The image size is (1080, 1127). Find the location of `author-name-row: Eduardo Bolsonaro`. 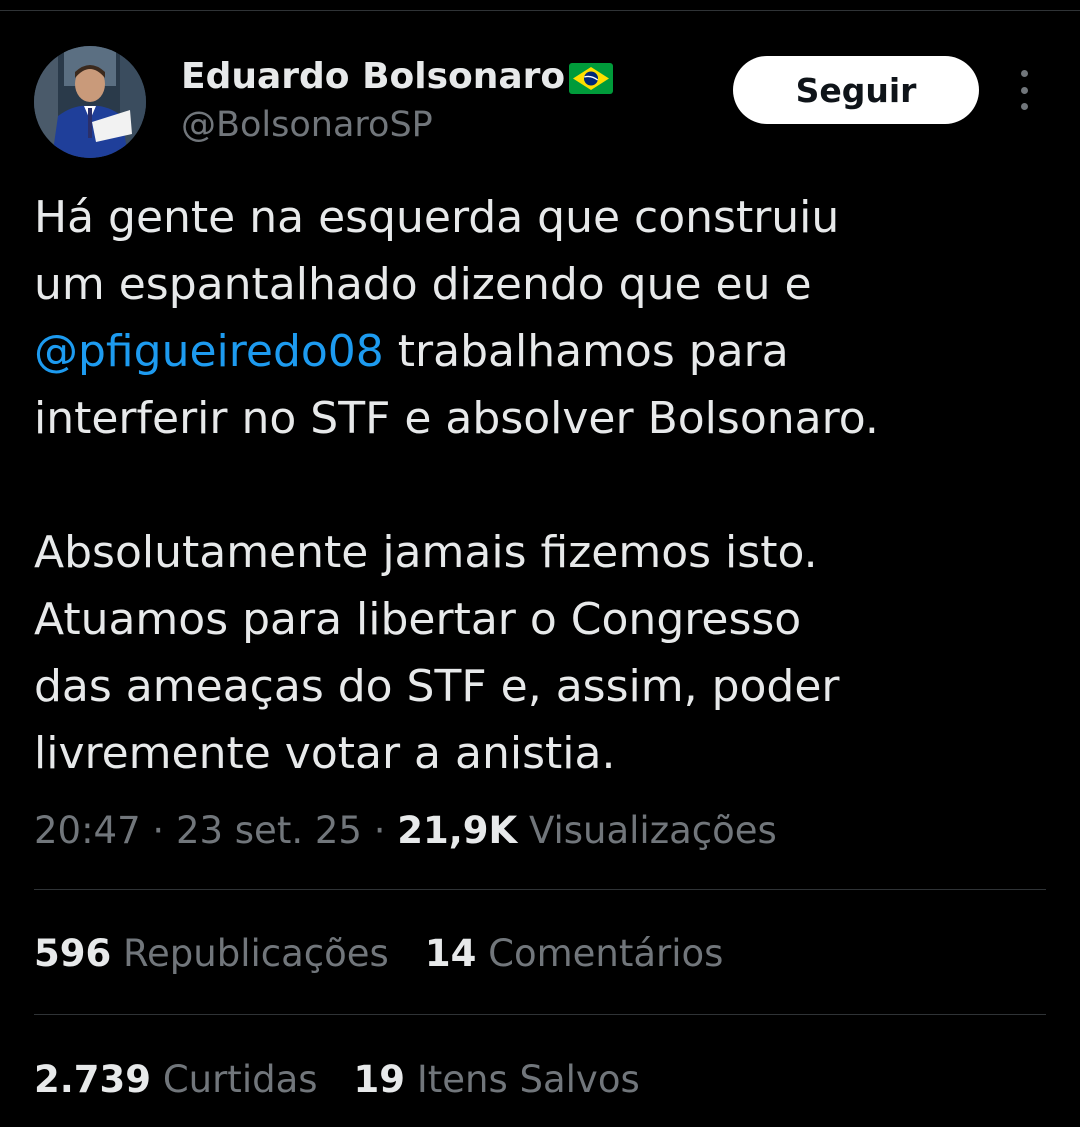

author-name-row: Eduardo Bolsonaro is located at coordinates (397, 77).